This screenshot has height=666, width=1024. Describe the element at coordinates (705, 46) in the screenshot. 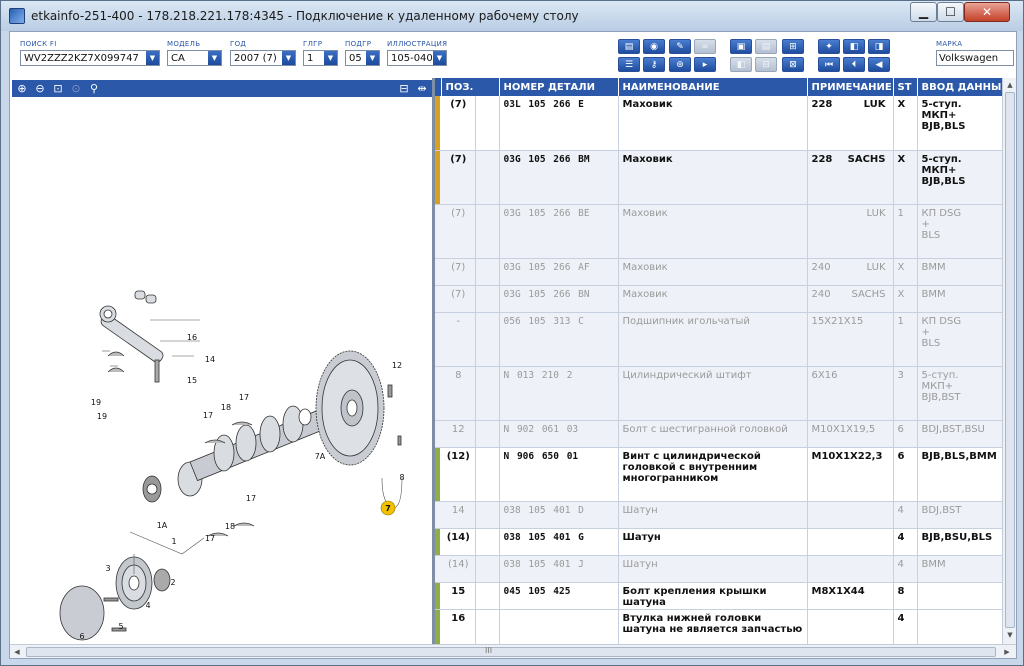

I see `lookup-button: ∞` at that location.